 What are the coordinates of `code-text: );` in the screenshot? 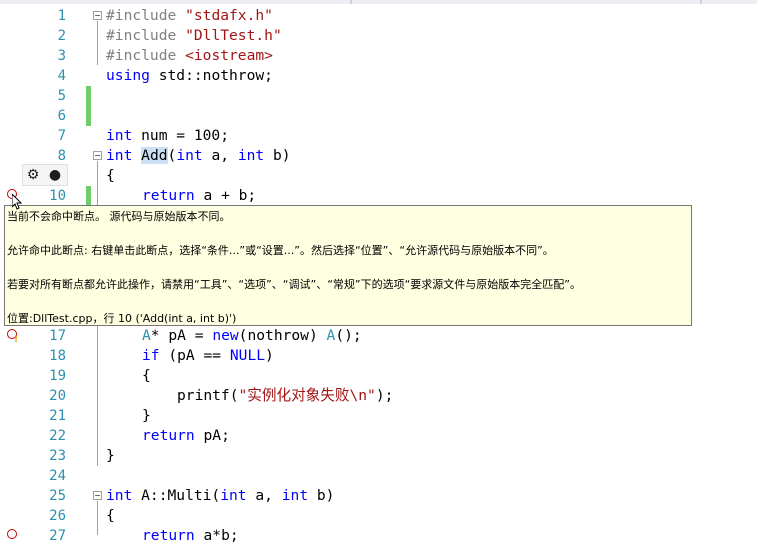 It's located at (384, 395).